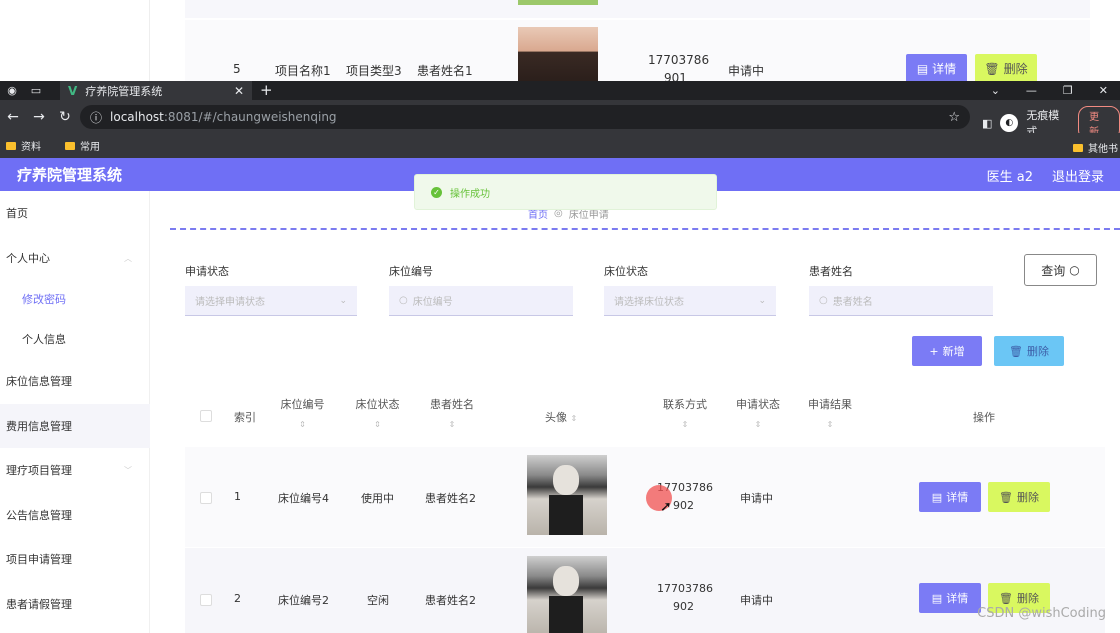  What do you see at coordinates (1049, 90) in the screenshot?
I see `window-controls: ⌄ — ❐ ✕` at bounding box center [1049, 90].